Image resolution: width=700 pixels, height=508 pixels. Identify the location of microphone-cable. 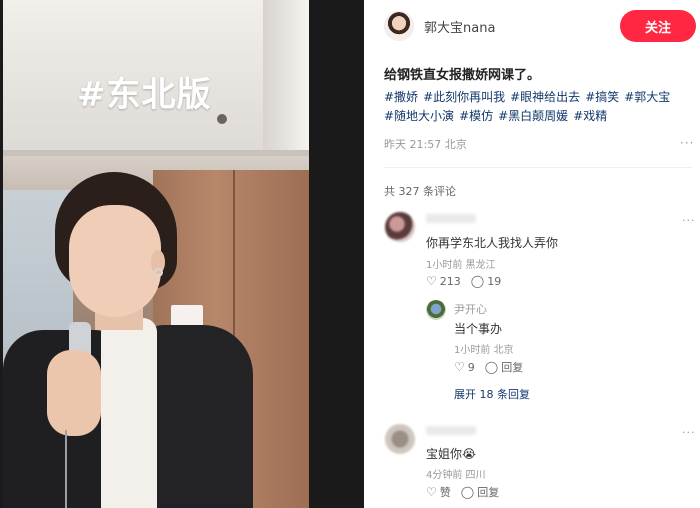
(66, 469).